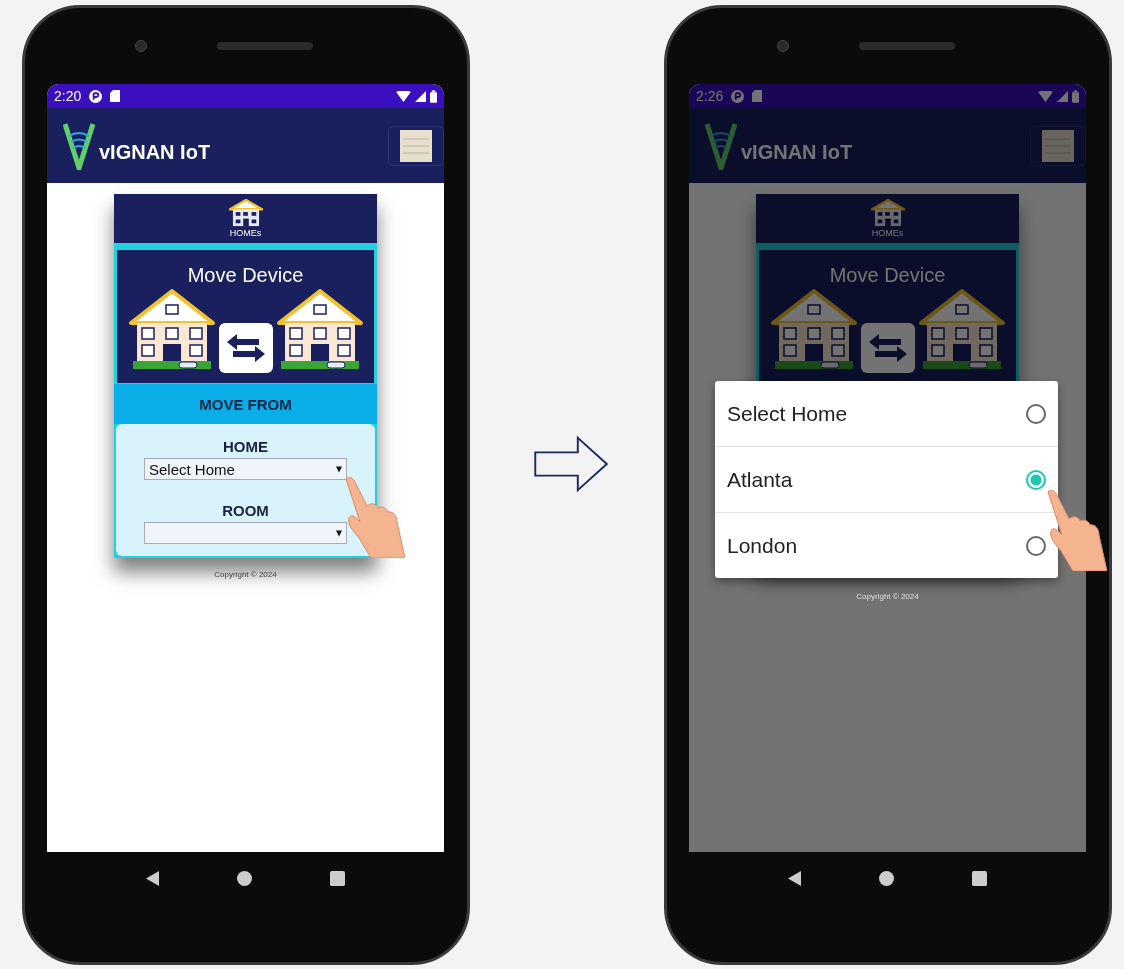 This screenshot has height=969, width=1124. Describe the element at coordinates (760, 479) in the screenshot. I see `option-label: Atlanta` at that location.